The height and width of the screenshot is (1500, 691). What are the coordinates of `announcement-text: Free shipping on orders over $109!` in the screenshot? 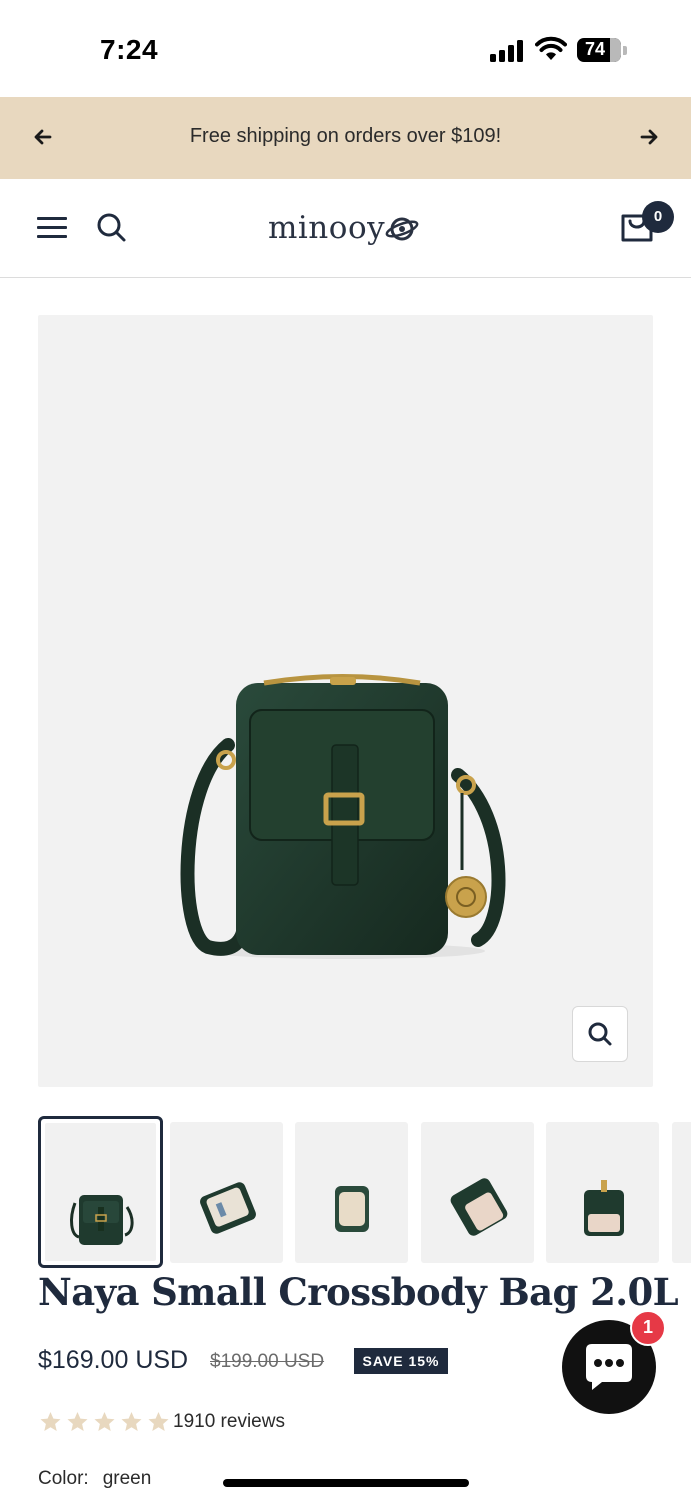 It's located at (345, 136).